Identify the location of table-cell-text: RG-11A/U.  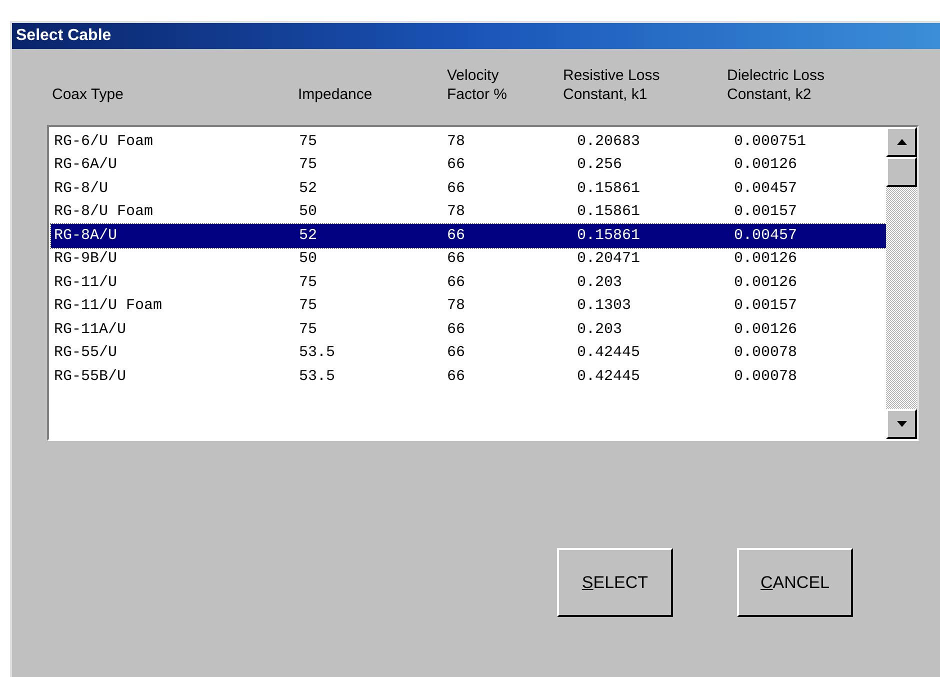
(91, 330).